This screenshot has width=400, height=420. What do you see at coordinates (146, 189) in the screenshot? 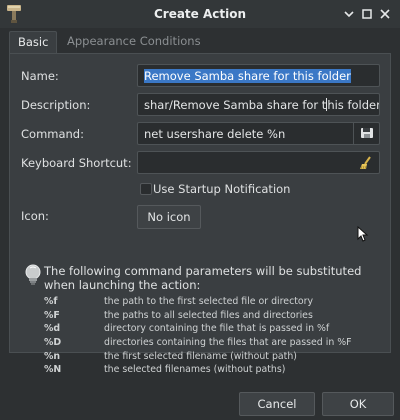
I see `startup-notification-checkbox` at bounding box center [146, 189].